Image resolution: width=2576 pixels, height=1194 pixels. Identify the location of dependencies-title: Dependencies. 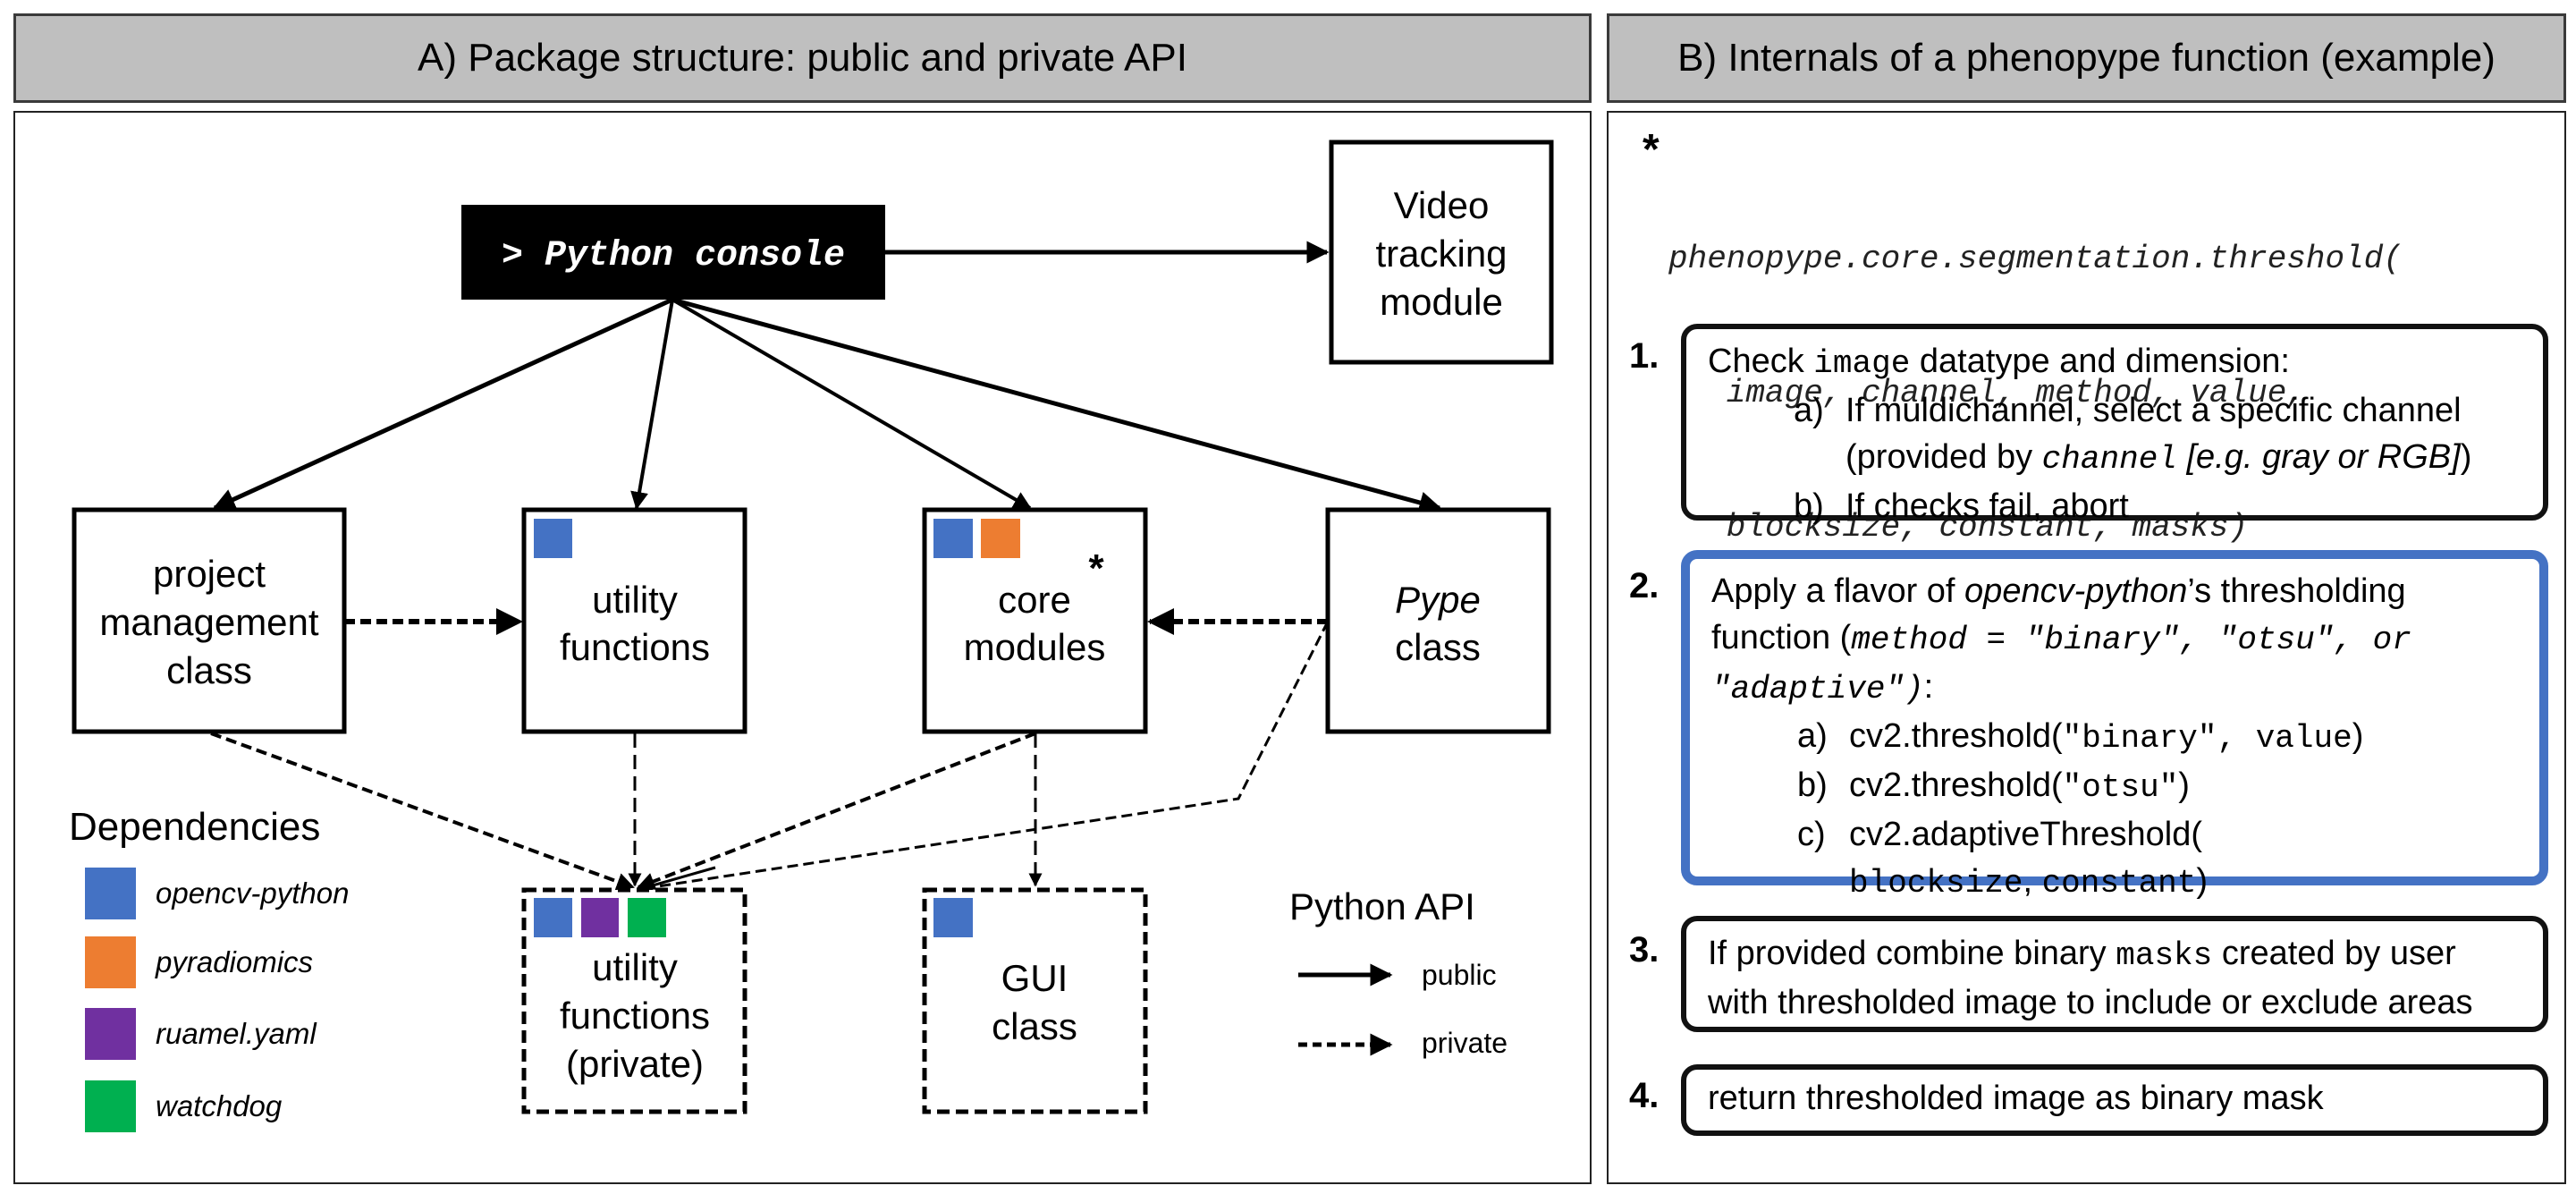
(195, 827).